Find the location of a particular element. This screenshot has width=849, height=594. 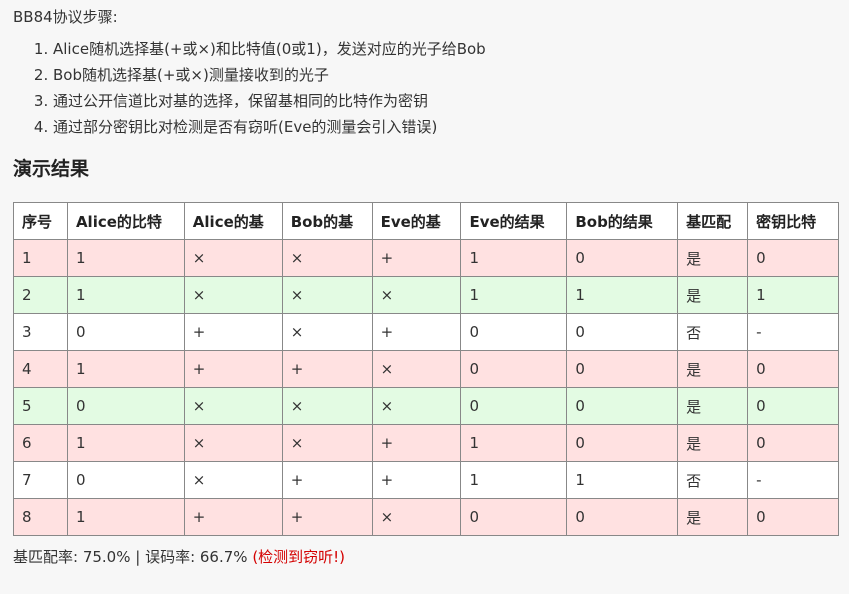

table-row: 7 0 × + +1 1 否 - is located at coordinates (426, 480).